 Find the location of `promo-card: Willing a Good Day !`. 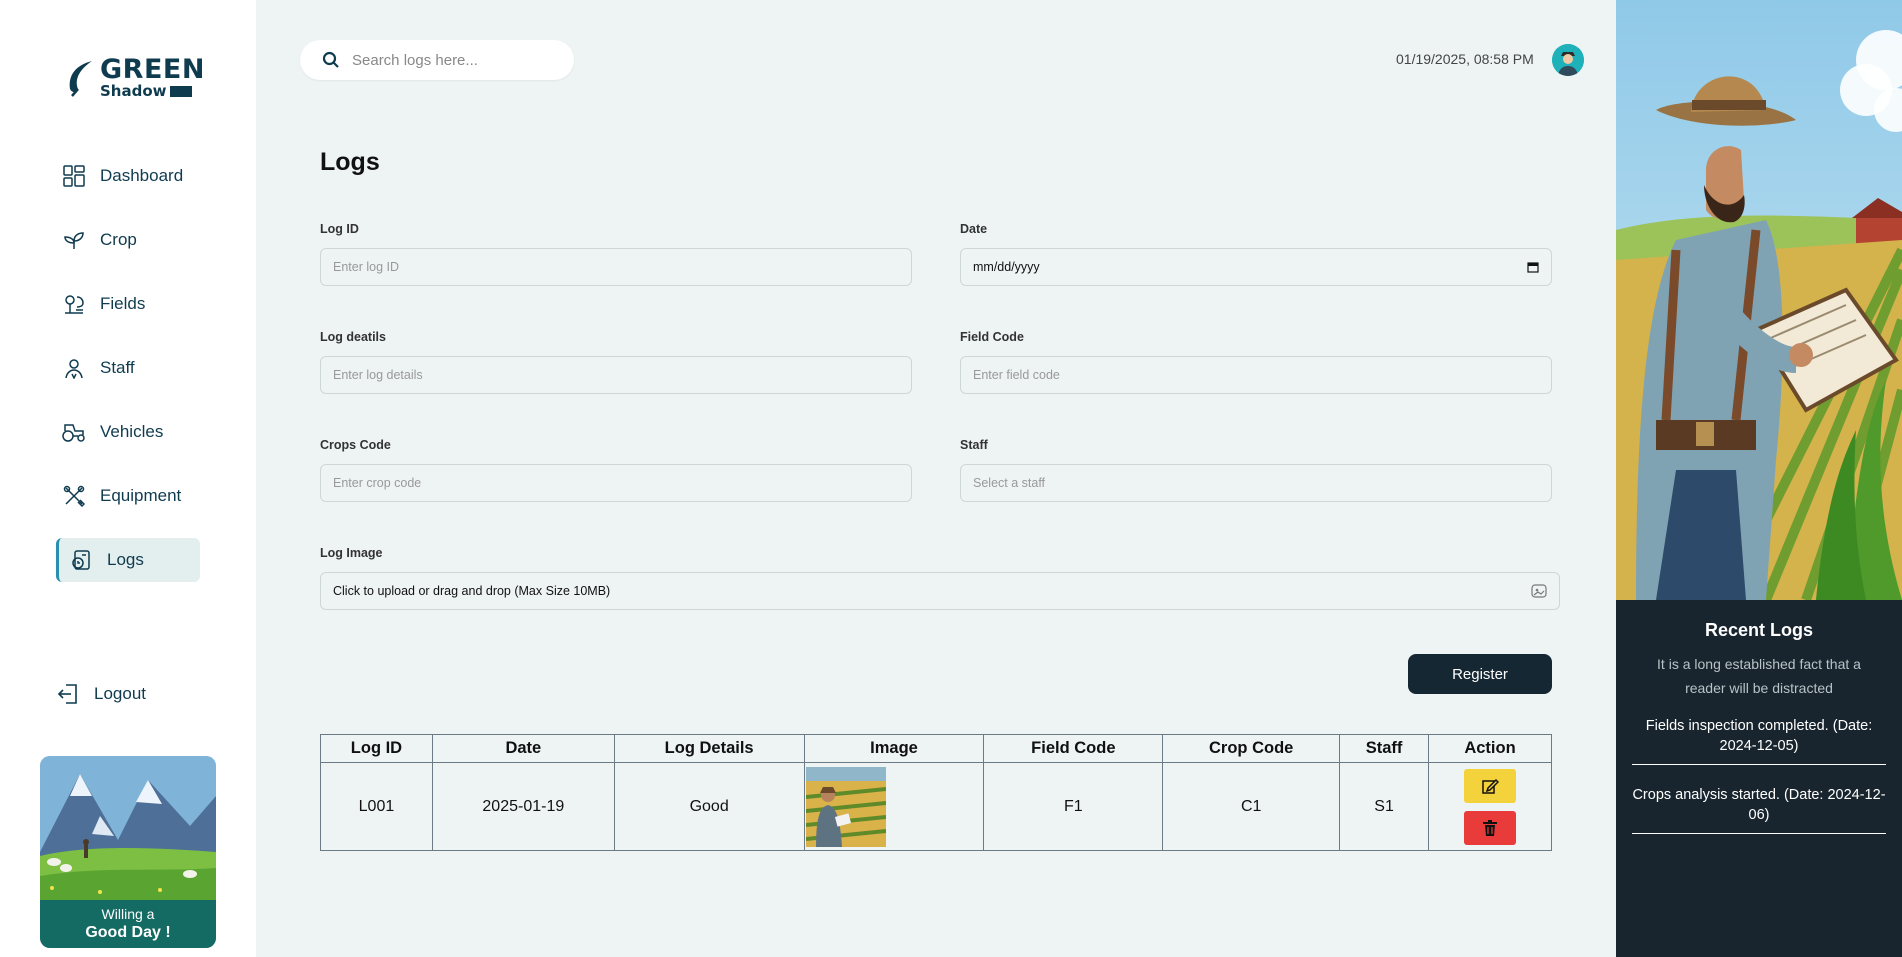

promo-card: Willing a Good Day ! is located at coordinates (128, 852).